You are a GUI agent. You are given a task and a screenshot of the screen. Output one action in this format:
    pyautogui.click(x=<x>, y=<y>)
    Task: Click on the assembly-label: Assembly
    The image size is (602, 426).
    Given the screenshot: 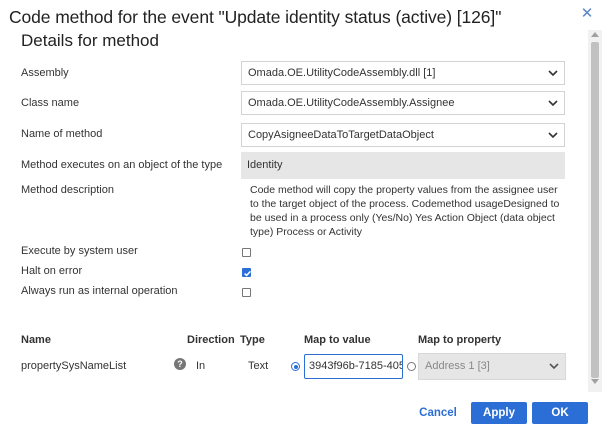 What is the action you would take?
    pyautogui.click(x=45, y=73)
    